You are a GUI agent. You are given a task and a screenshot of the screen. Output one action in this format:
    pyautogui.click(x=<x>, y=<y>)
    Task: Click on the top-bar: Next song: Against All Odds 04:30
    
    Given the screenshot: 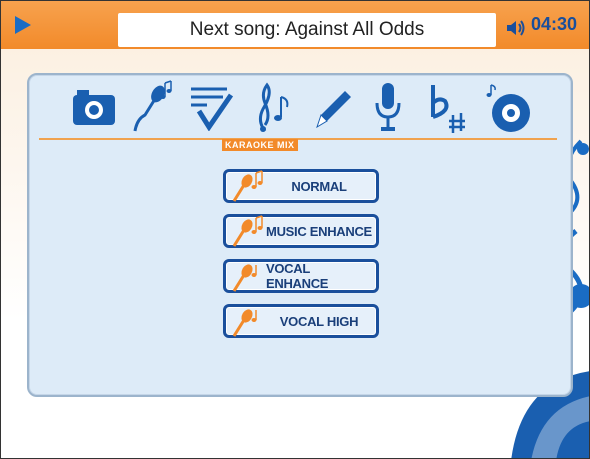 What is the action you would take?
    pyautogui.click(x=295, y=25)
    